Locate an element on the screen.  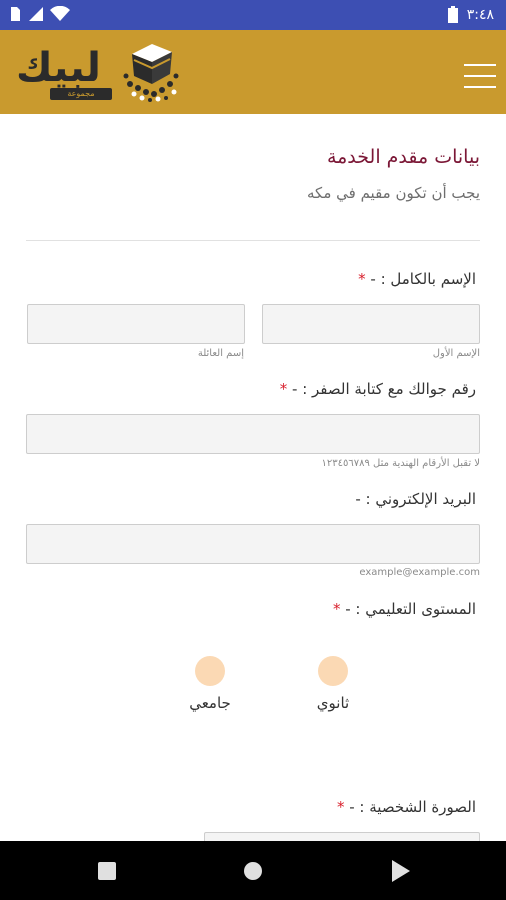
back-icon is located at coordinates (401, 871).